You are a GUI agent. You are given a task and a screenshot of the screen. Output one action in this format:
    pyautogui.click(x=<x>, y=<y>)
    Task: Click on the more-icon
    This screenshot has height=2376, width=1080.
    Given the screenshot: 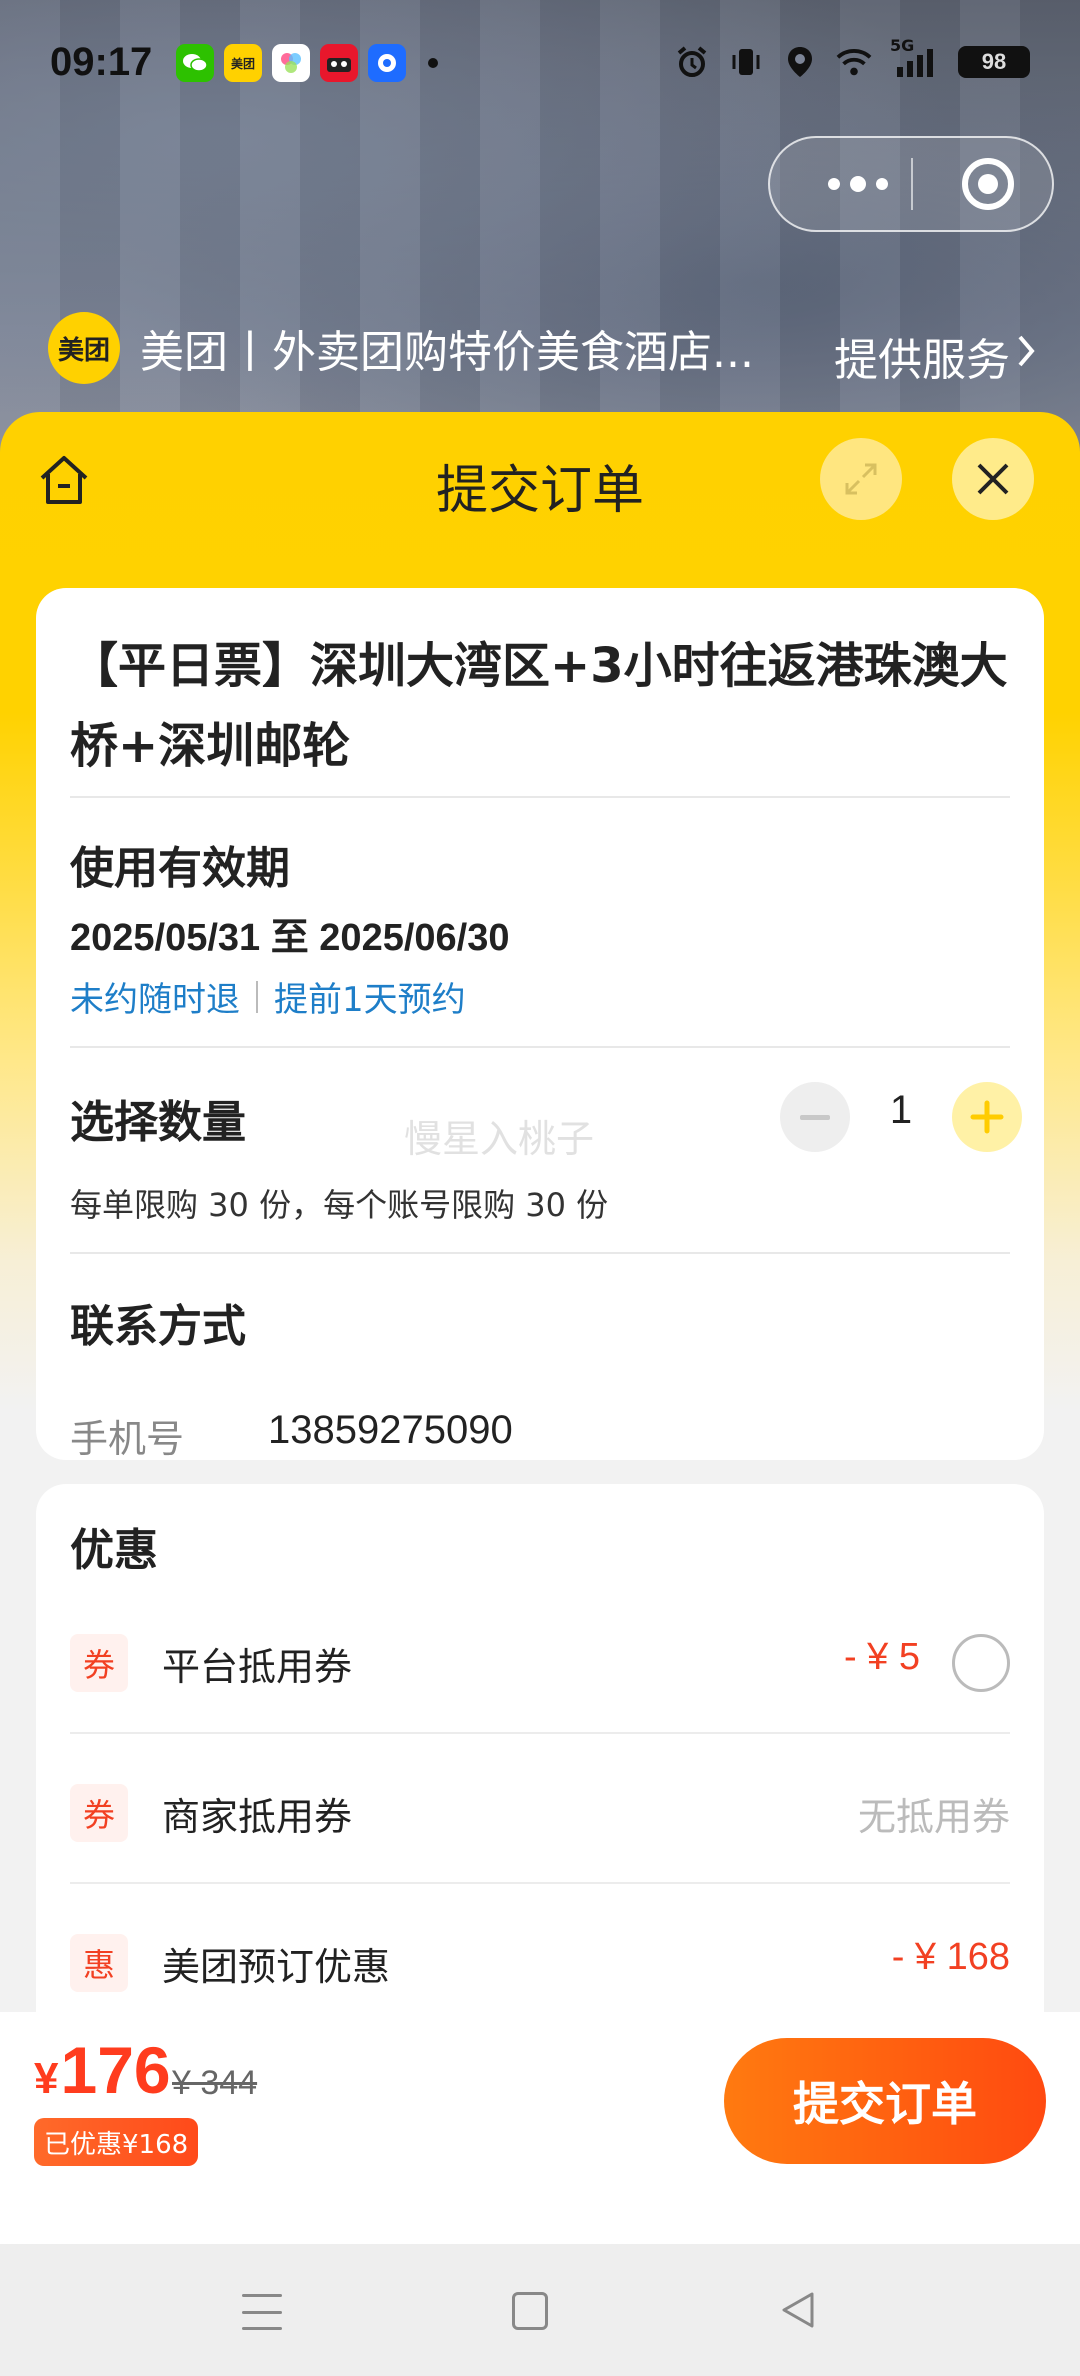 What is the action you would take?
    pyautogui.click(x=858, y=184)
    